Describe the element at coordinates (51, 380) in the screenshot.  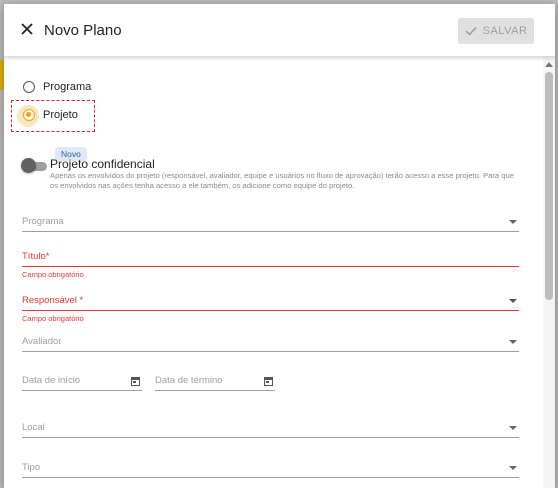
I see `field-label: Data de início` at that location.